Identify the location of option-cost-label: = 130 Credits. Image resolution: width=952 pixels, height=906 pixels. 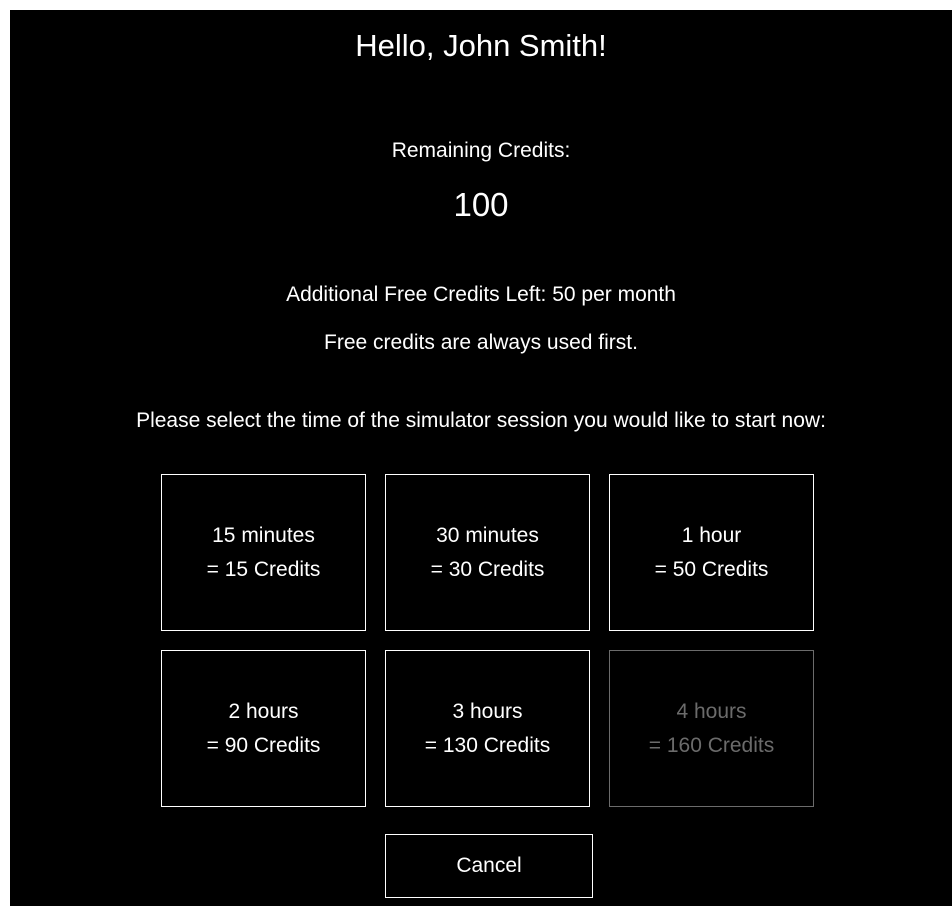
(487, 745).